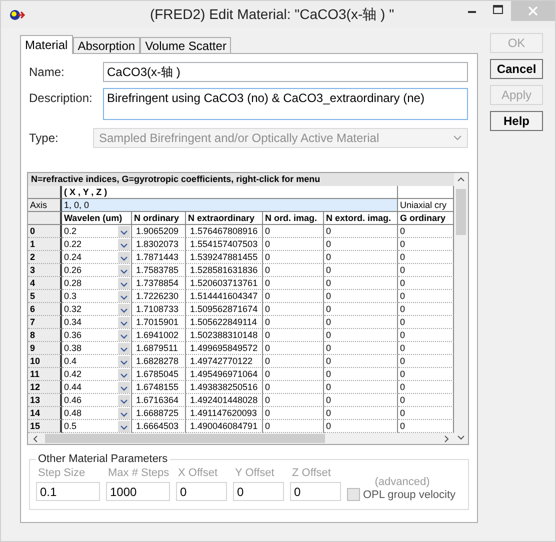  I want to click on table-cell: 1.6879511, so click(159, 348).